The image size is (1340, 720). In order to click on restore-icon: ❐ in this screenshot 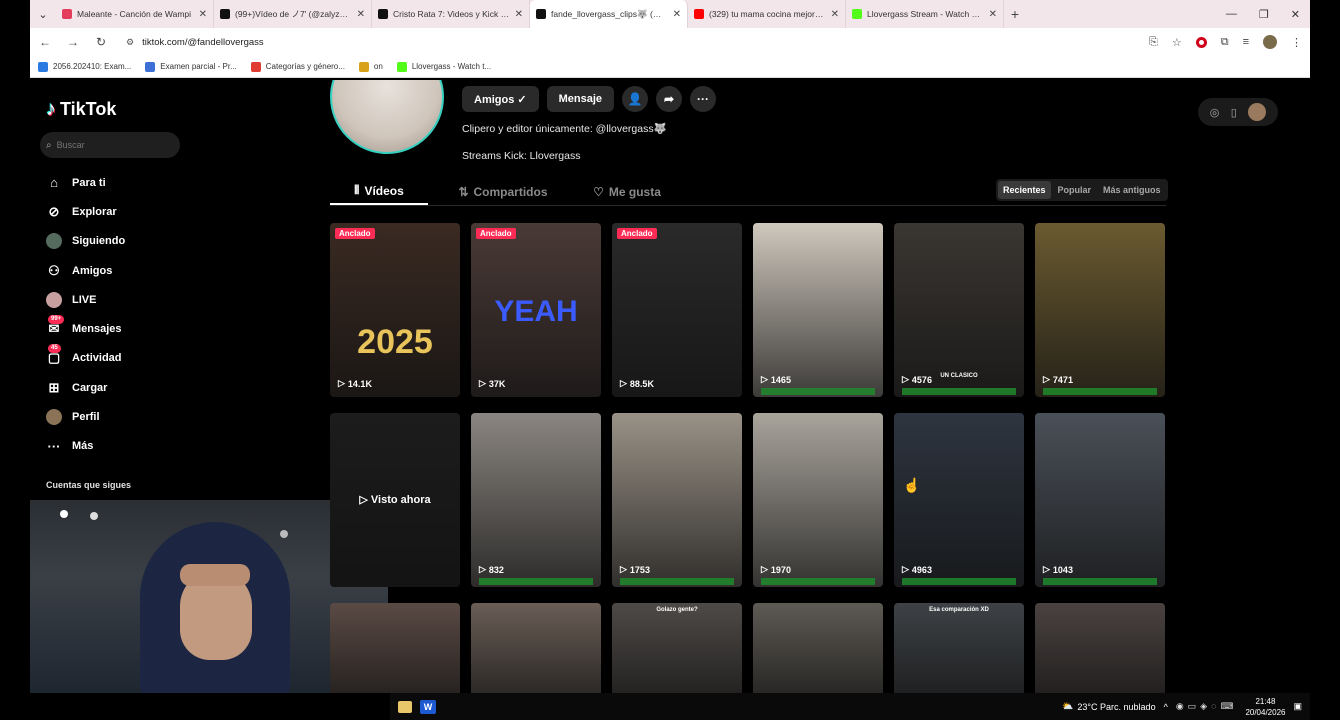, I will do `click(1264, 14)`.